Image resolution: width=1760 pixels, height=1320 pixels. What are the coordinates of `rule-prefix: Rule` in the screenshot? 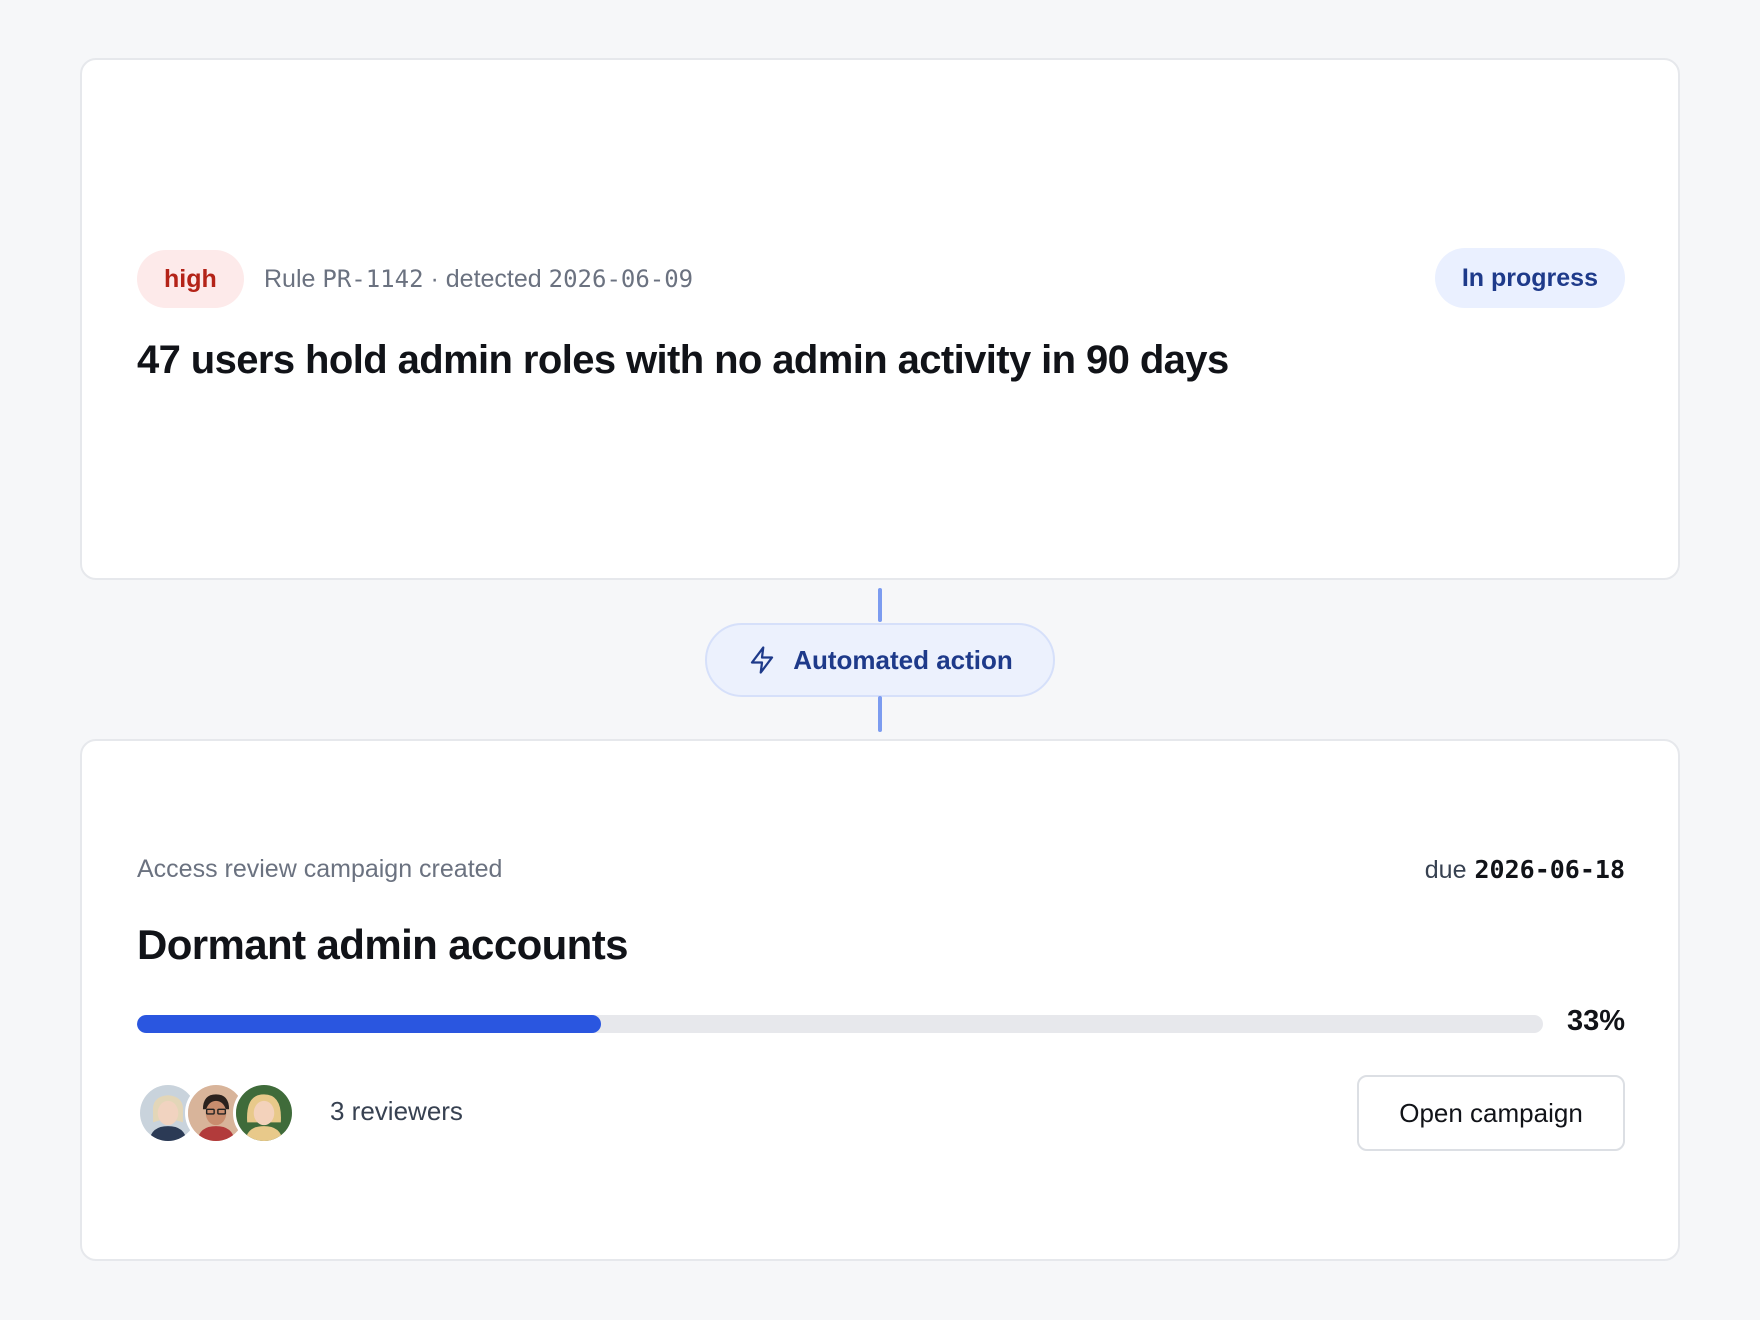 It's located at (290, 278).